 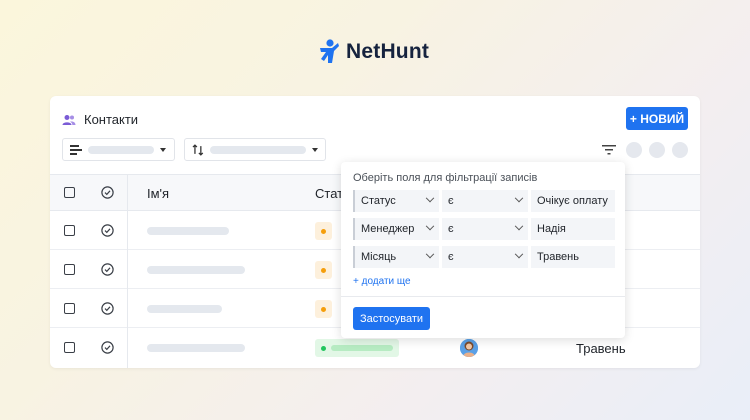 I want to click on filter-row: Місяць є Травень, so click(x=484, y=257).